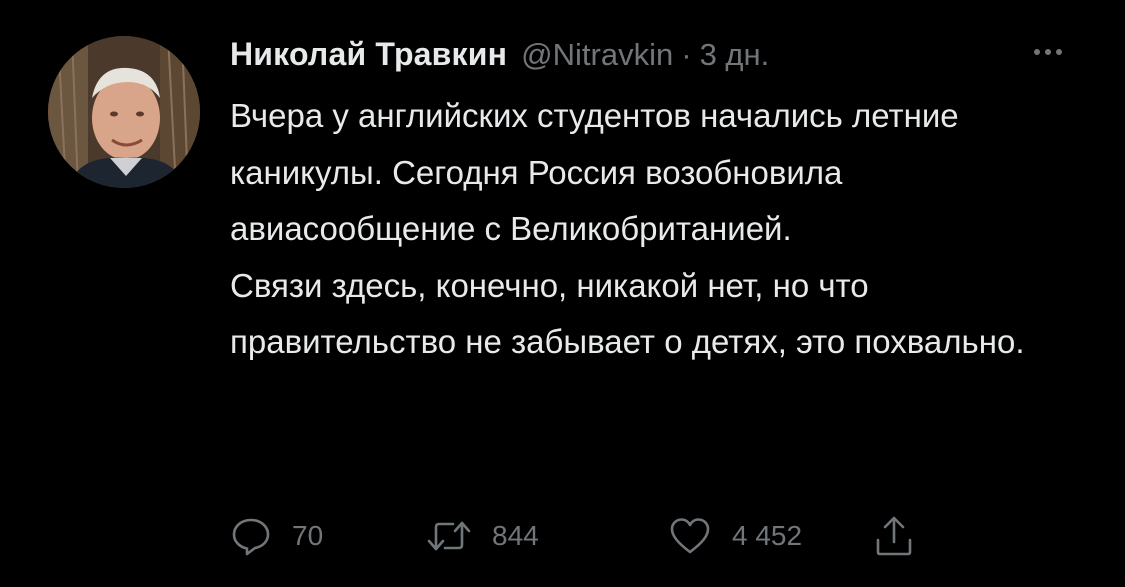  Describe the element at coordinates (767, 535) in the screenshot. I see `like-count: 4 452` at that location.